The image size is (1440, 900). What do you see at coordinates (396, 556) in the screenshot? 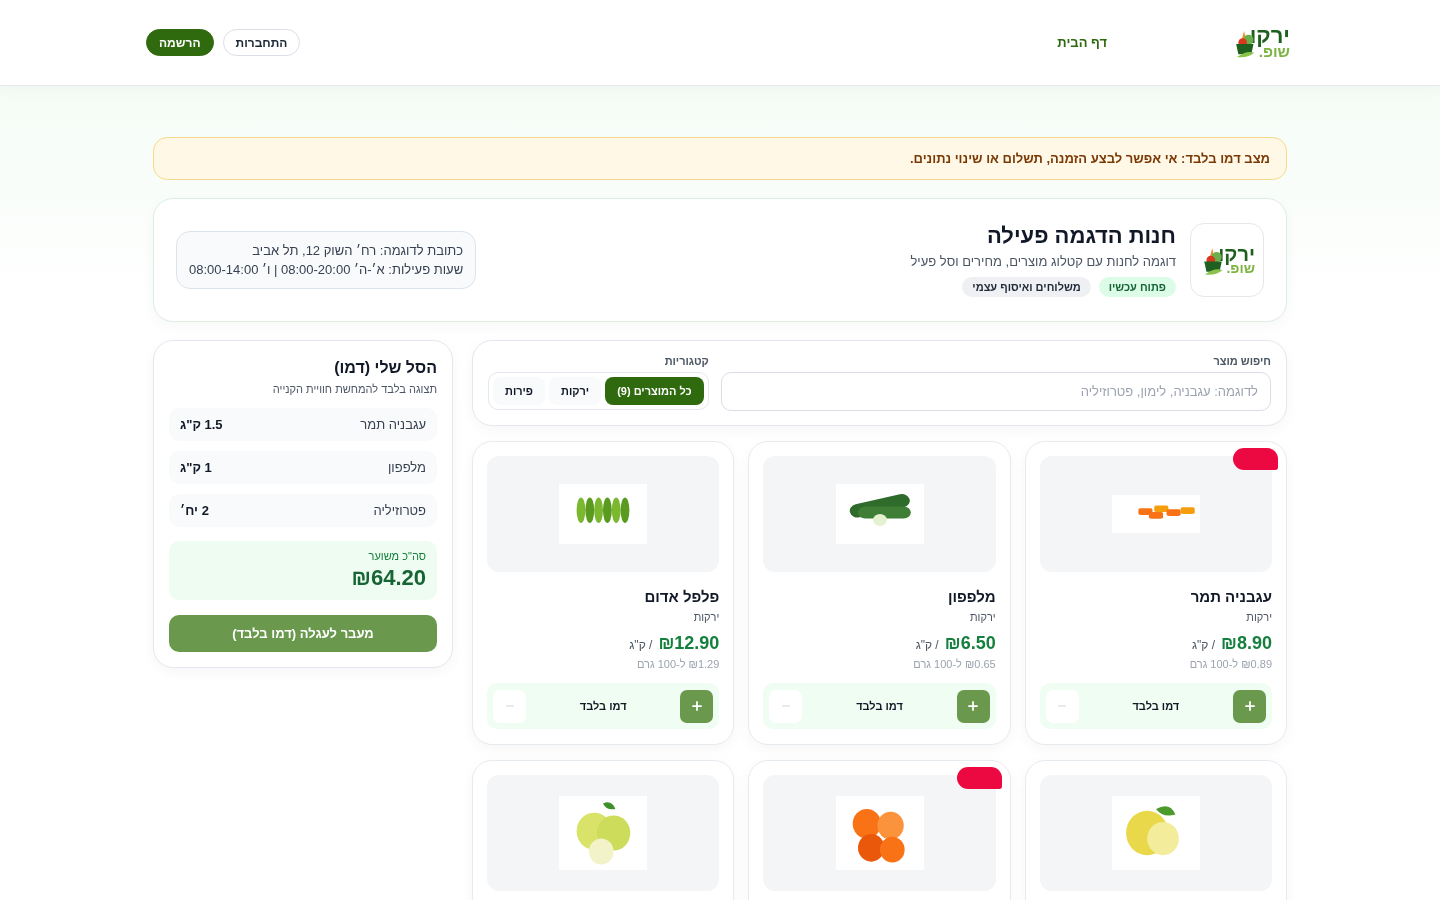
I see `total-label: סה"כ משוער` at bounding box center [396, 556].